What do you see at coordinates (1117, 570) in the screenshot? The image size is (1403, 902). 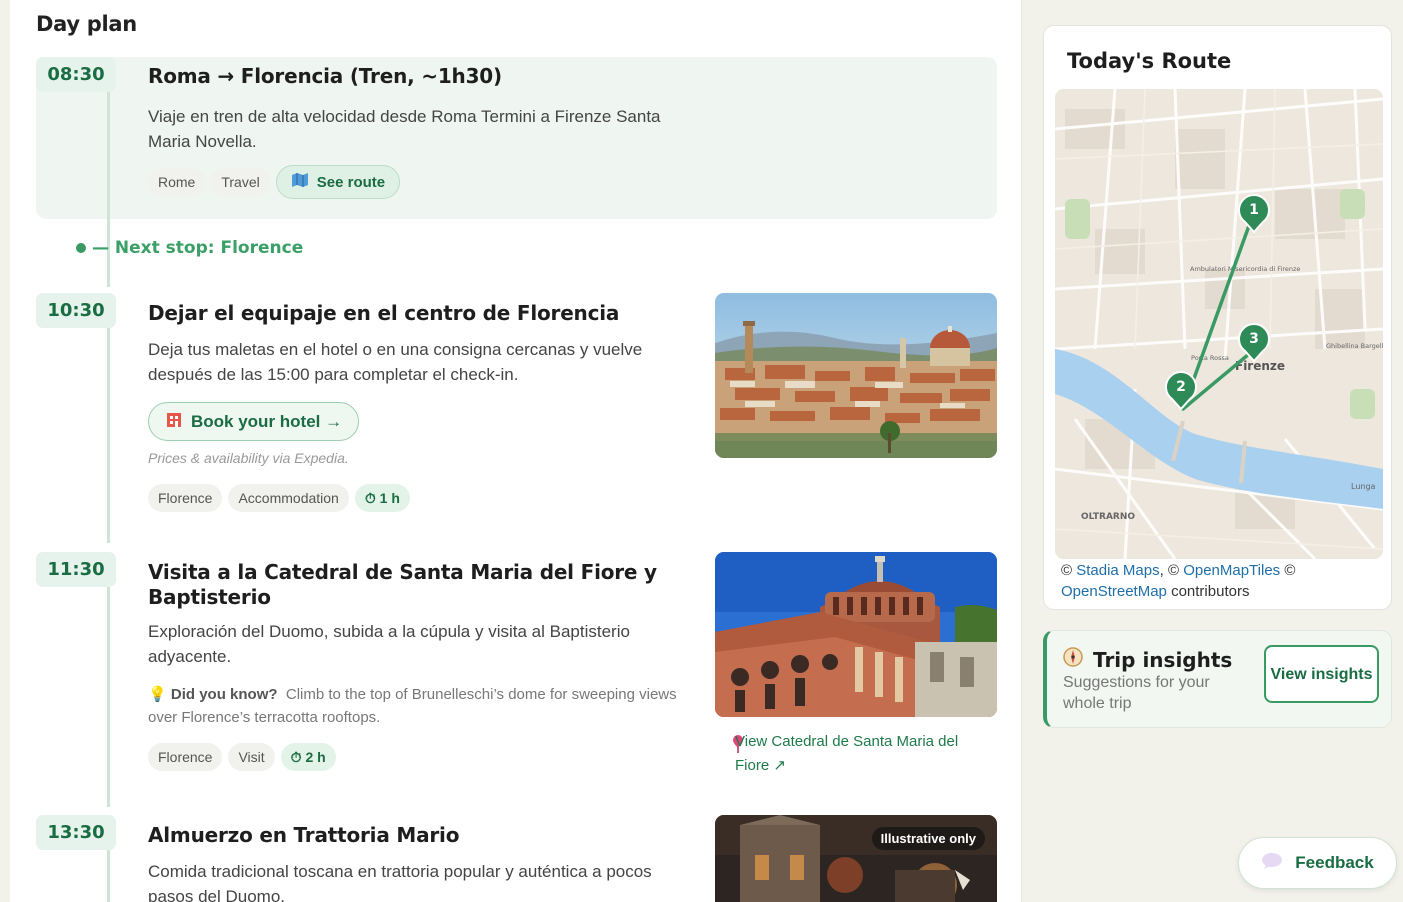 I see `stadia-maps-link: Stadia Maps` at bounding box center [1117, 570].